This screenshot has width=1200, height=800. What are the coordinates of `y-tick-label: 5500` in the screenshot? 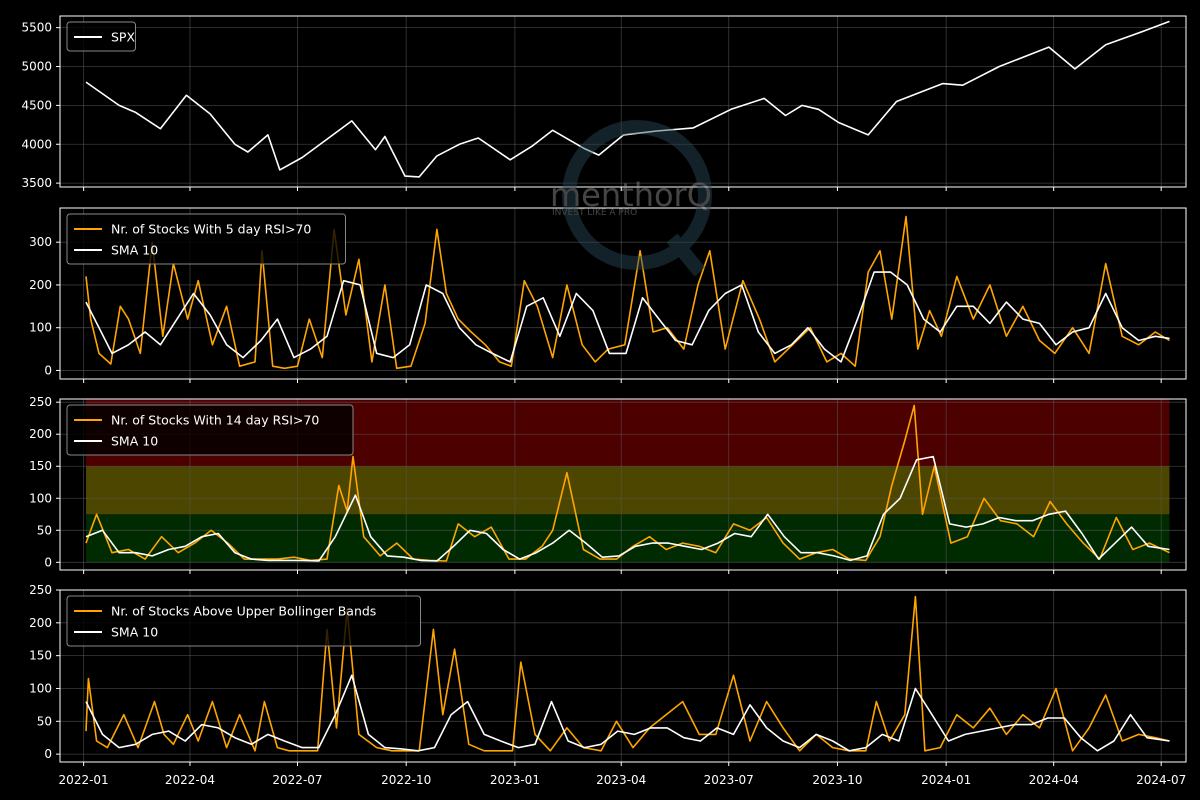 It's located at (36, 28).